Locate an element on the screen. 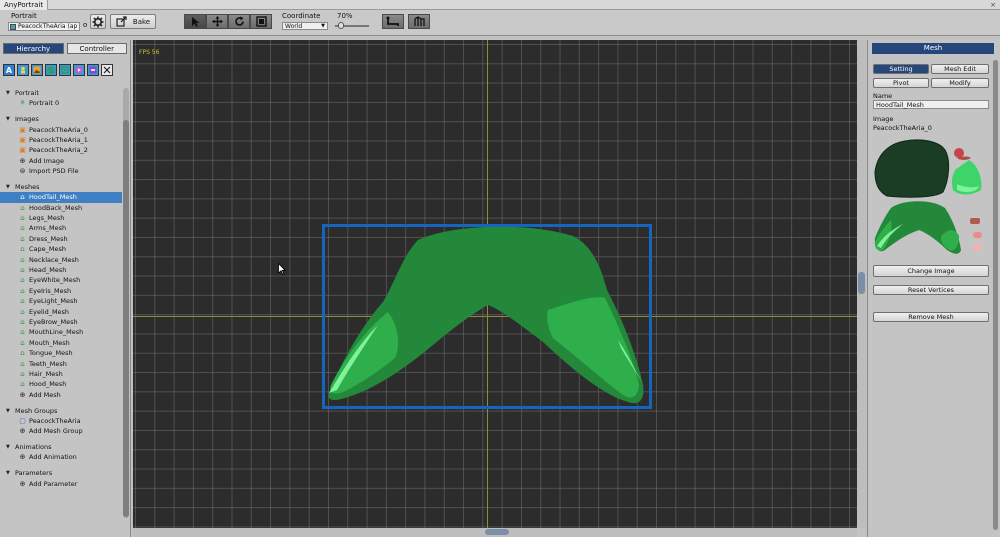  tree-section-images: ▼ Images is located at coordinates (61, 119).